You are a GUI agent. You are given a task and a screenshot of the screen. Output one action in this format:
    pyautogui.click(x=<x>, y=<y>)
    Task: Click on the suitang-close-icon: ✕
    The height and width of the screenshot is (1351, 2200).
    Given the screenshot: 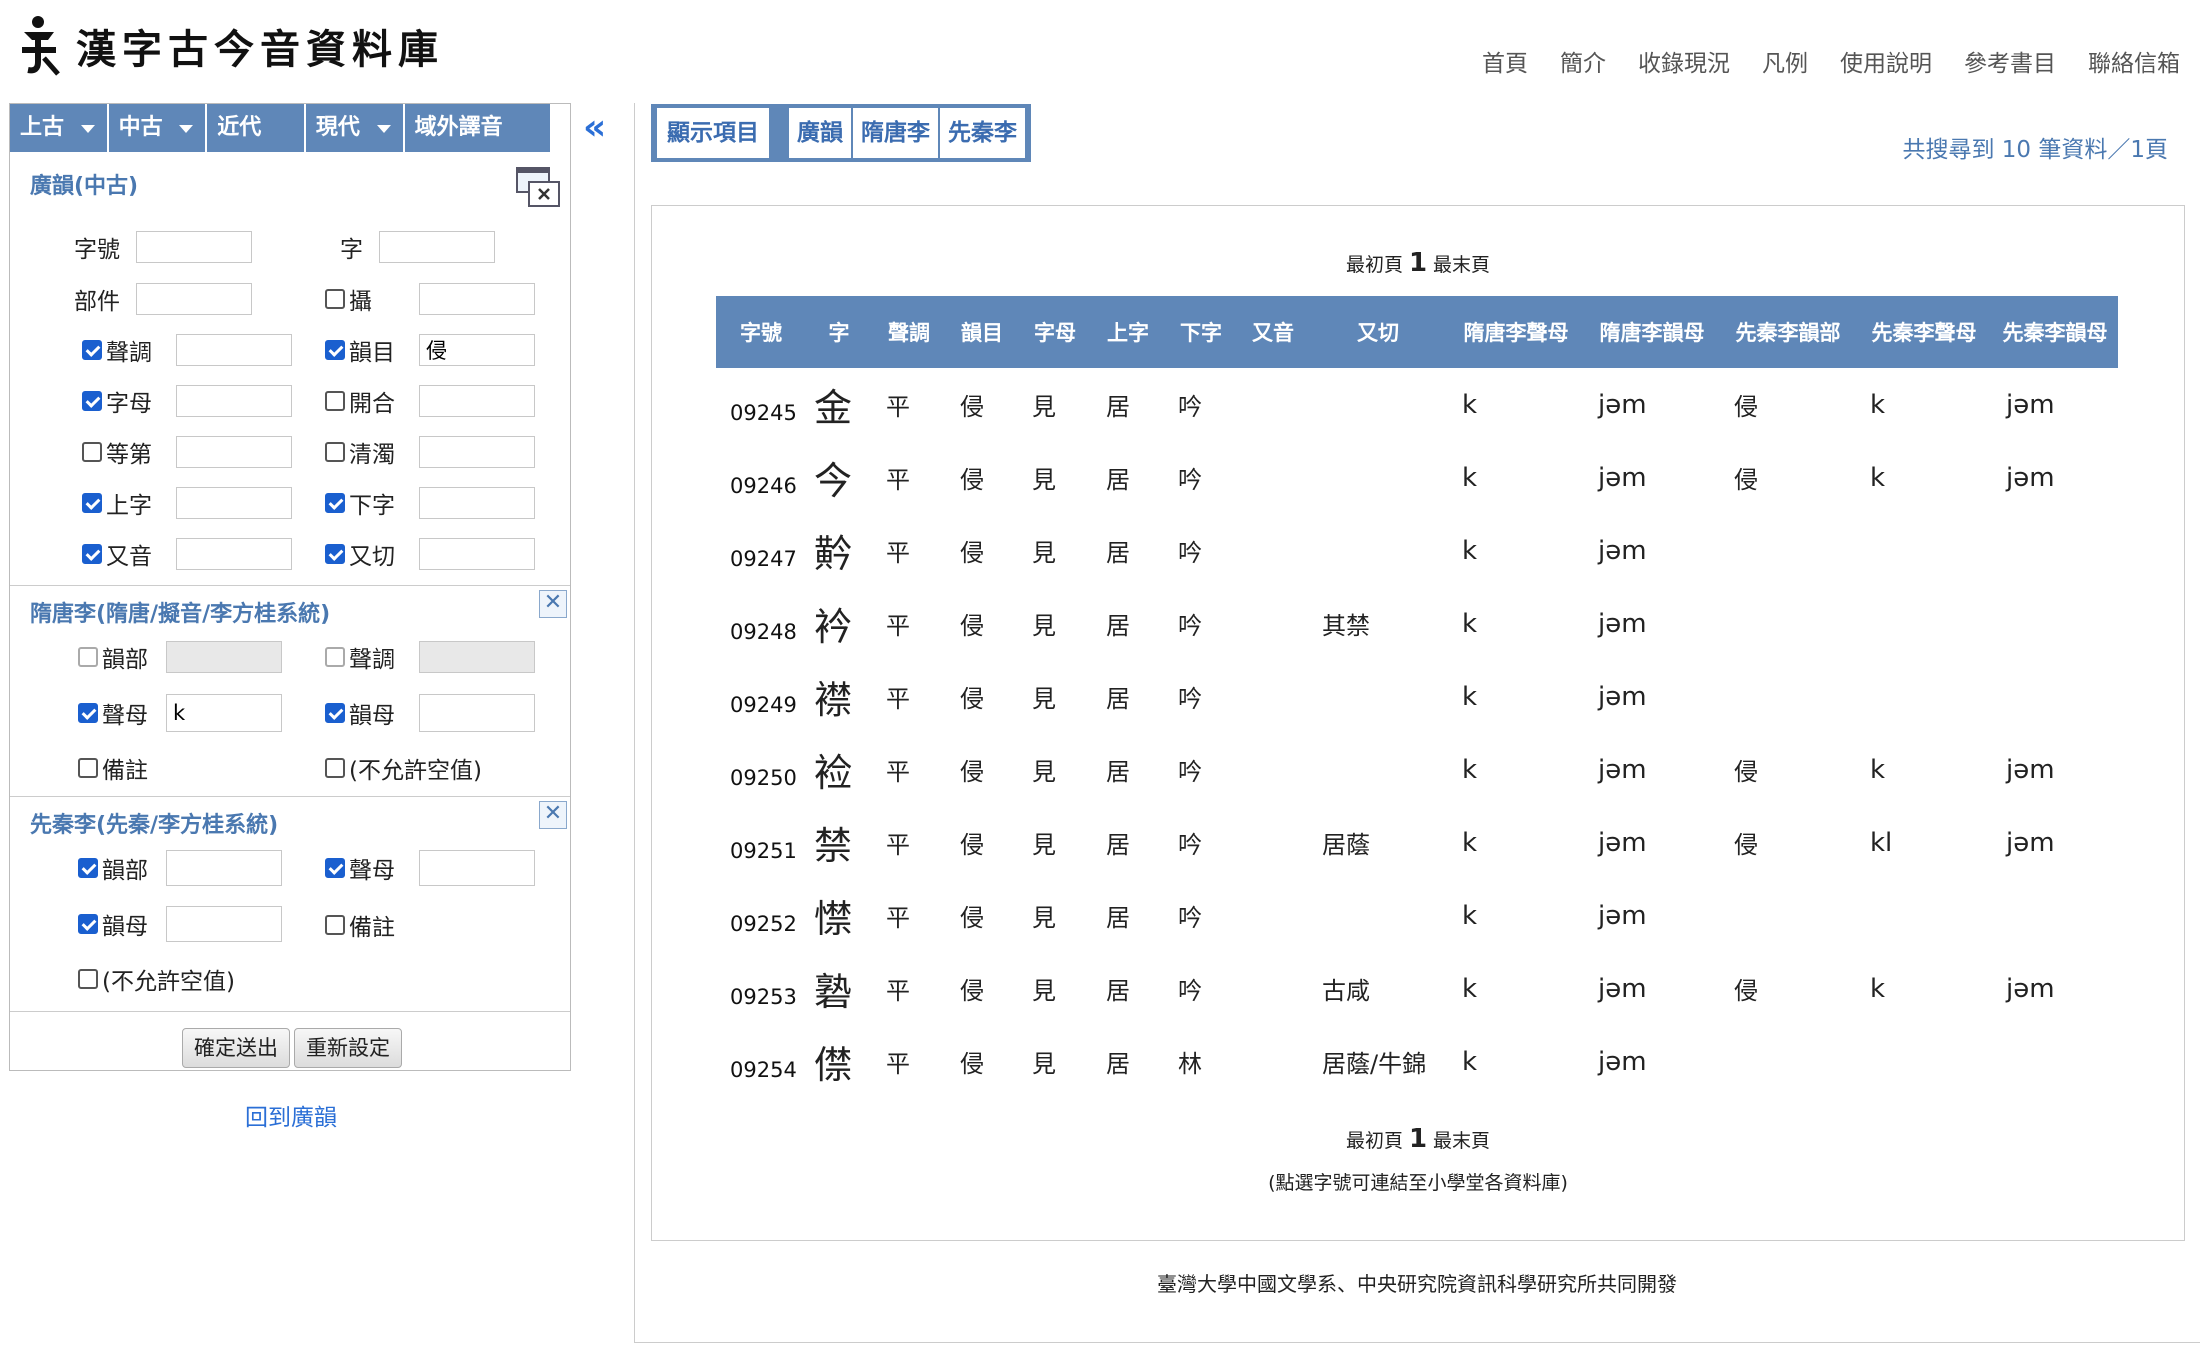 What is the action you would take?
    pyautogui.click(x=553, y=604)
    